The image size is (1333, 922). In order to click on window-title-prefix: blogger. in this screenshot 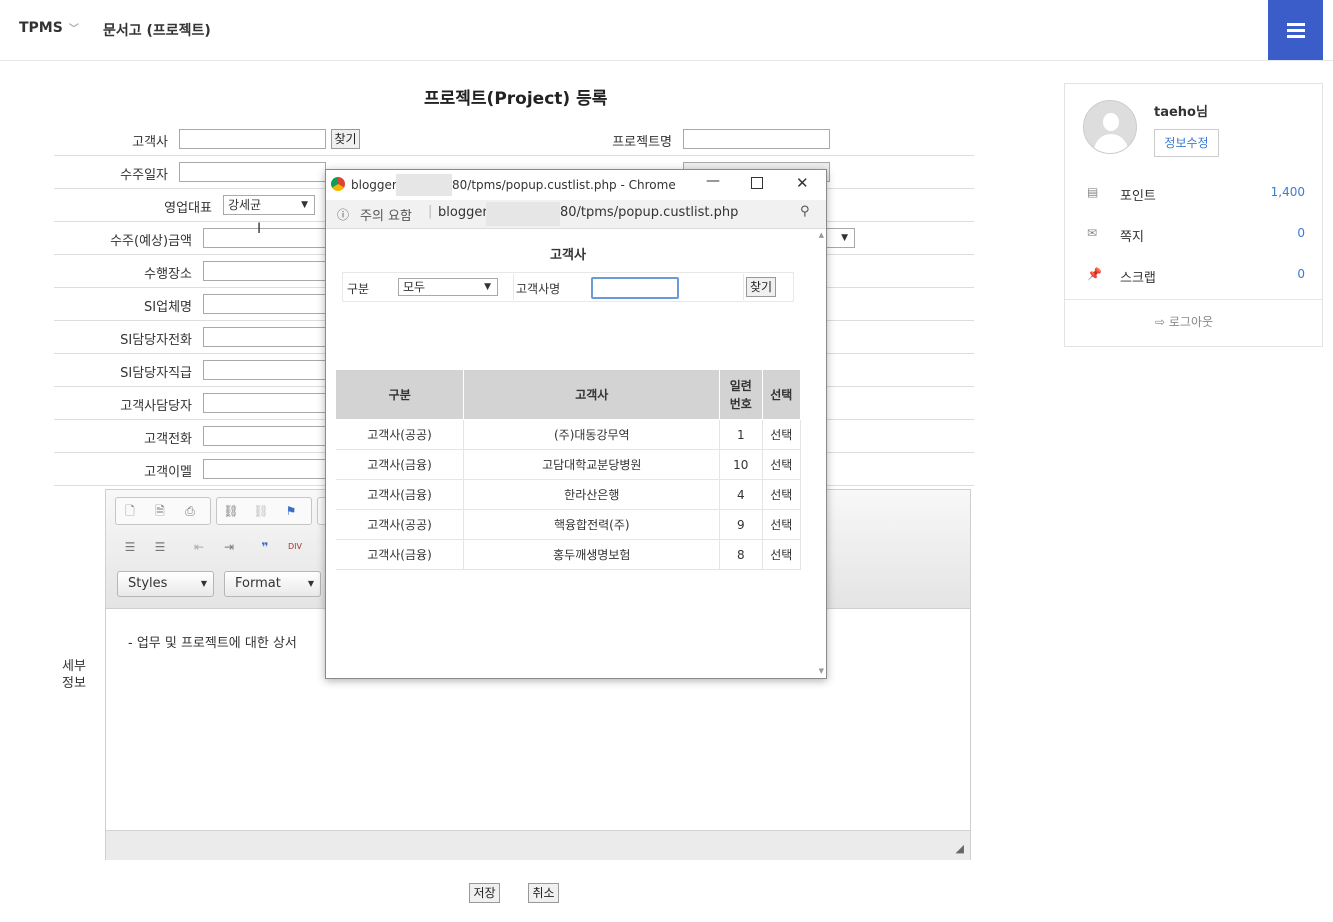, I will do `click(375, 185)`.